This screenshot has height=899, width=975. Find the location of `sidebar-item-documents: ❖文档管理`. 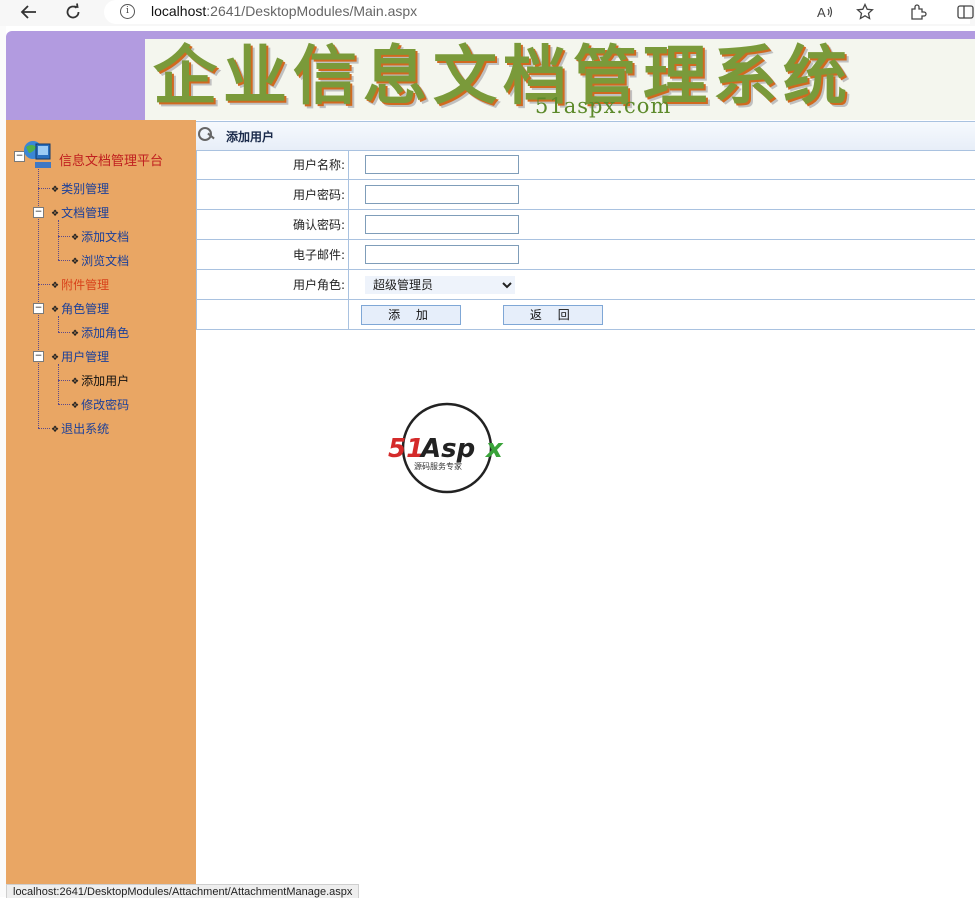

sidebar-item-documents: ❖文档管理 is located at coordinates (80, 212).